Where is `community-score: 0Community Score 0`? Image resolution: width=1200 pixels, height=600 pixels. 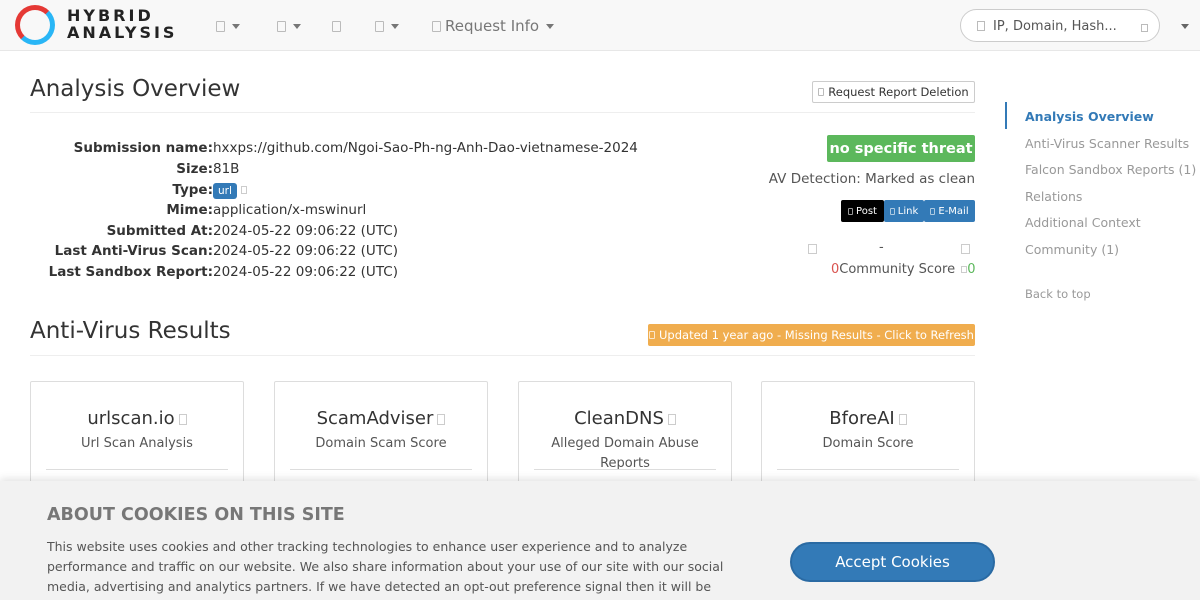 community-score: 0Community Score 0 is located at coordinates (903, 269).